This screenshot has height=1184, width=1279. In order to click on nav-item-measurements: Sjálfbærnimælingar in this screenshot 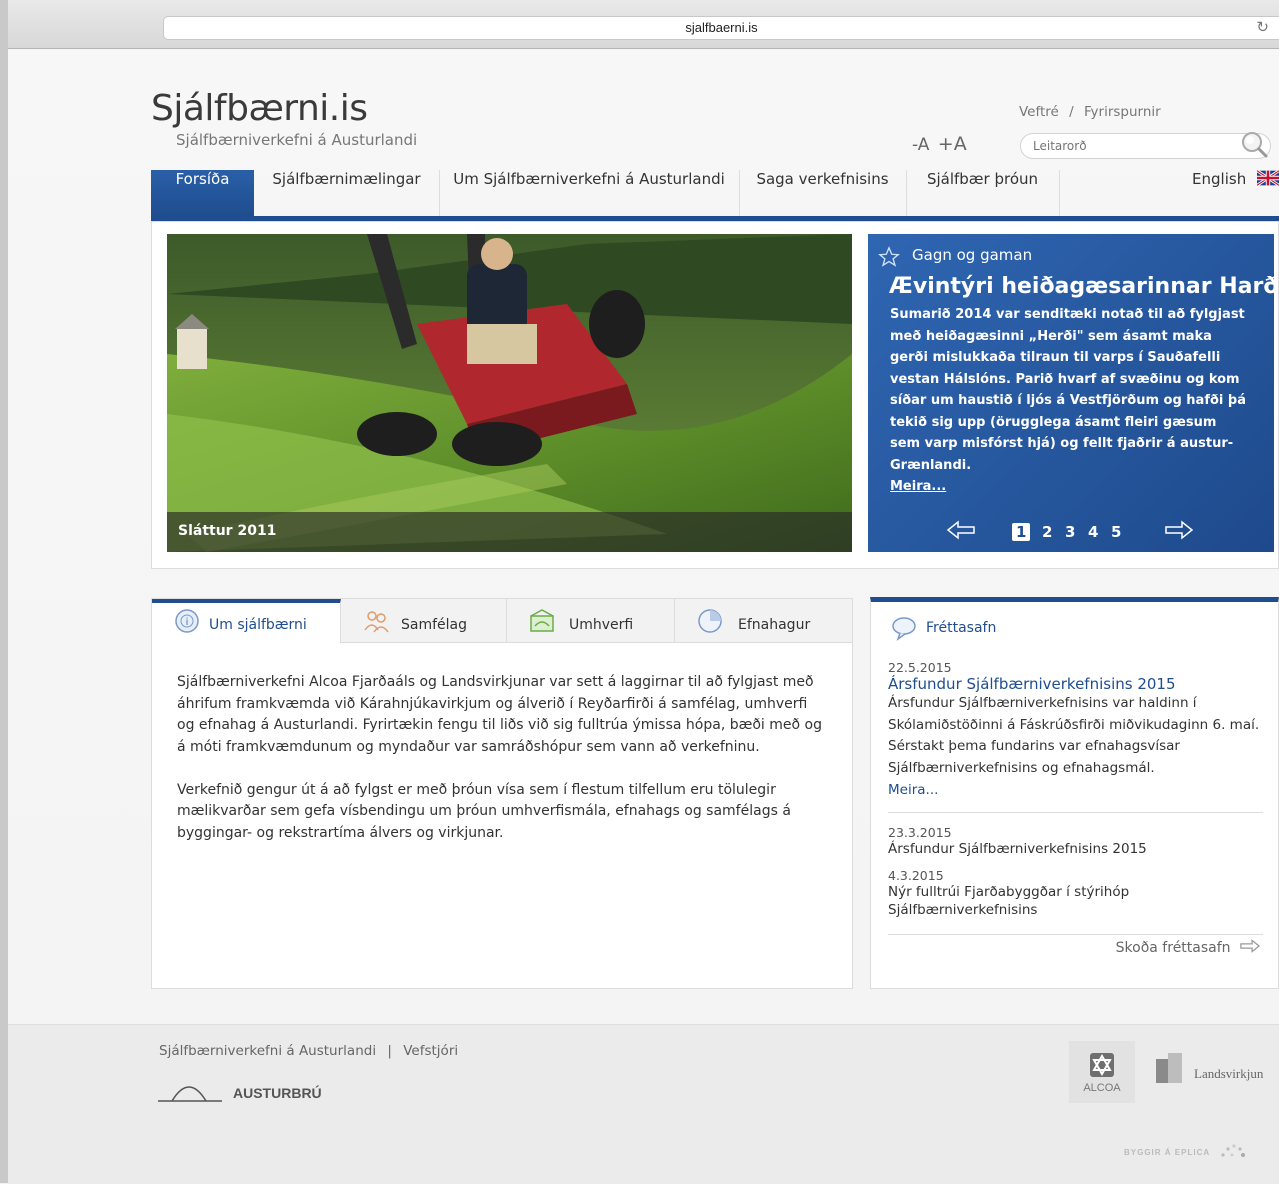, I will do `click(347, 193)`.